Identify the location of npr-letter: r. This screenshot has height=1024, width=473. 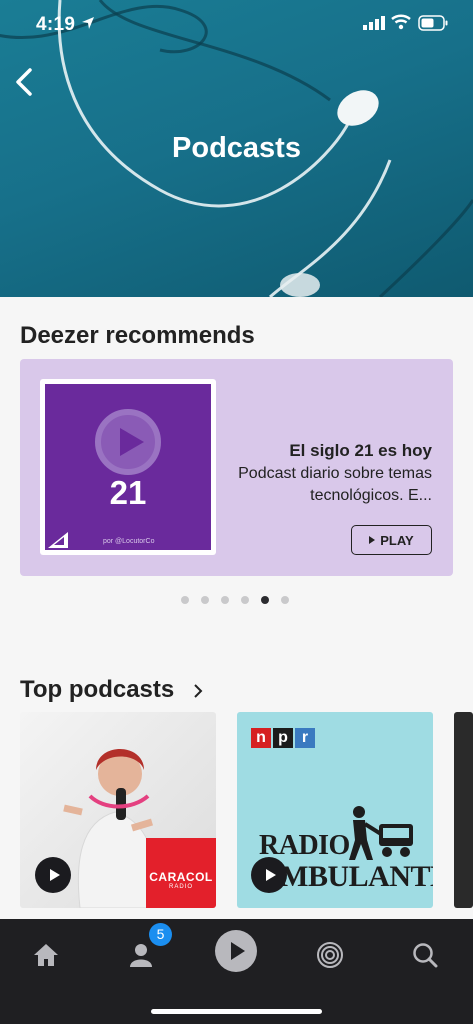
(305, 738).